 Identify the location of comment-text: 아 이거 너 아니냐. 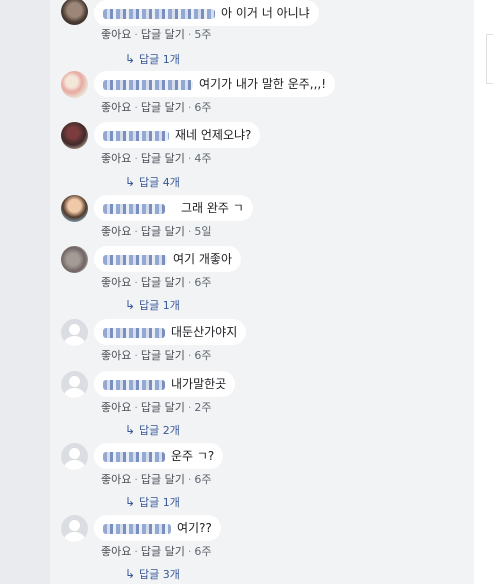
(265, 13).